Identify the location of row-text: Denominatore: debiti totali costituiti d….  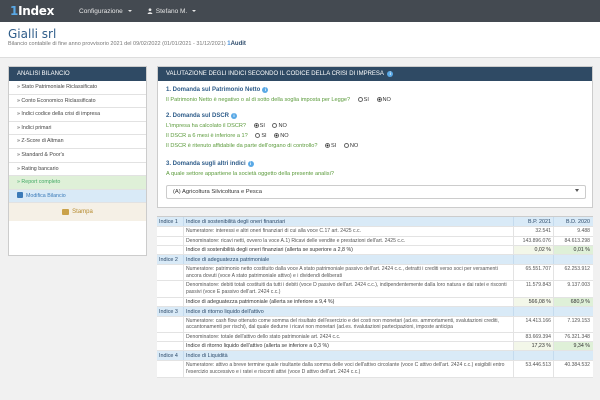
(348, 289).